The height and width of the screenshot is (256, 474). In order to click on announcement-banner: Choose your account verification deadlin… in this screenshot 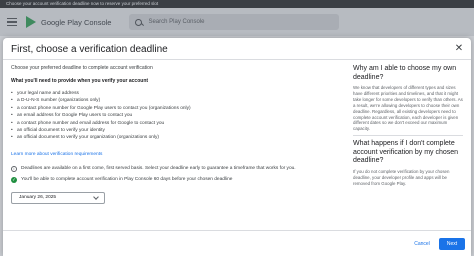, I will do `click(237, 4)`.